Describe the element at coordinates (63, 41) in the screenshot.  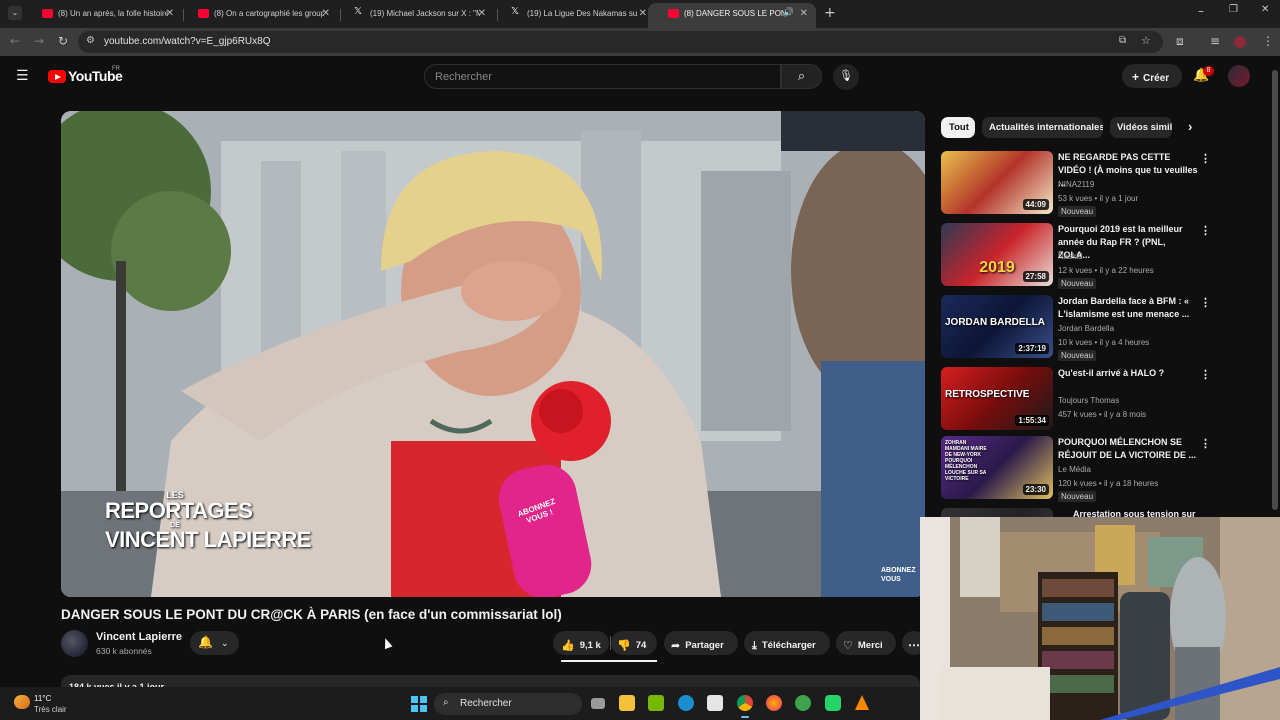
I see `reload-icon: ↻` at that location.